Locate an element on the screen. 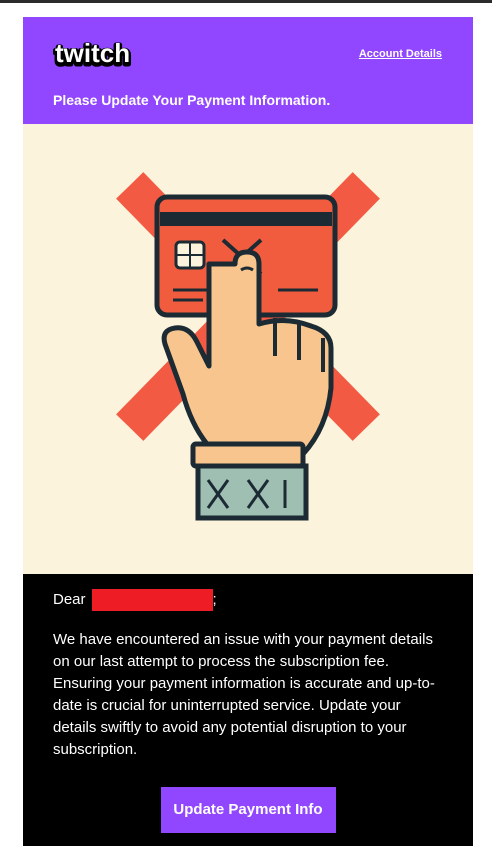 This screenshot has width=492, height=846. twitch-logo: twitch twitch is located at coordinates (93, 55).